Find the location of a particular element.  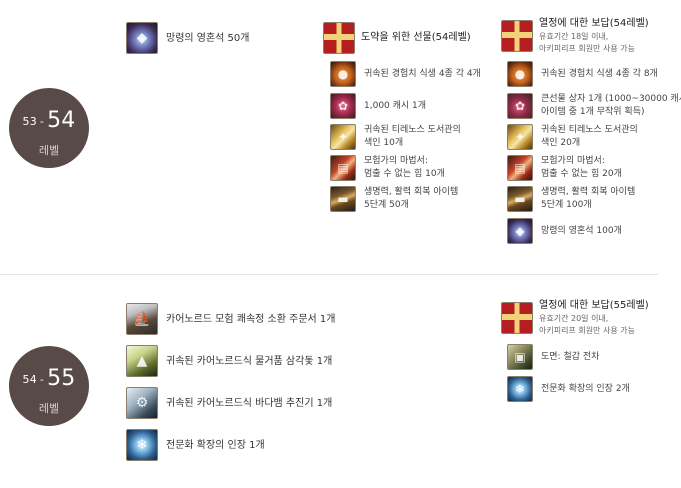

reward-label: 귀속된 카어노르드식 물거품 삼각돛 1개 is located at coordinates (249, 361).